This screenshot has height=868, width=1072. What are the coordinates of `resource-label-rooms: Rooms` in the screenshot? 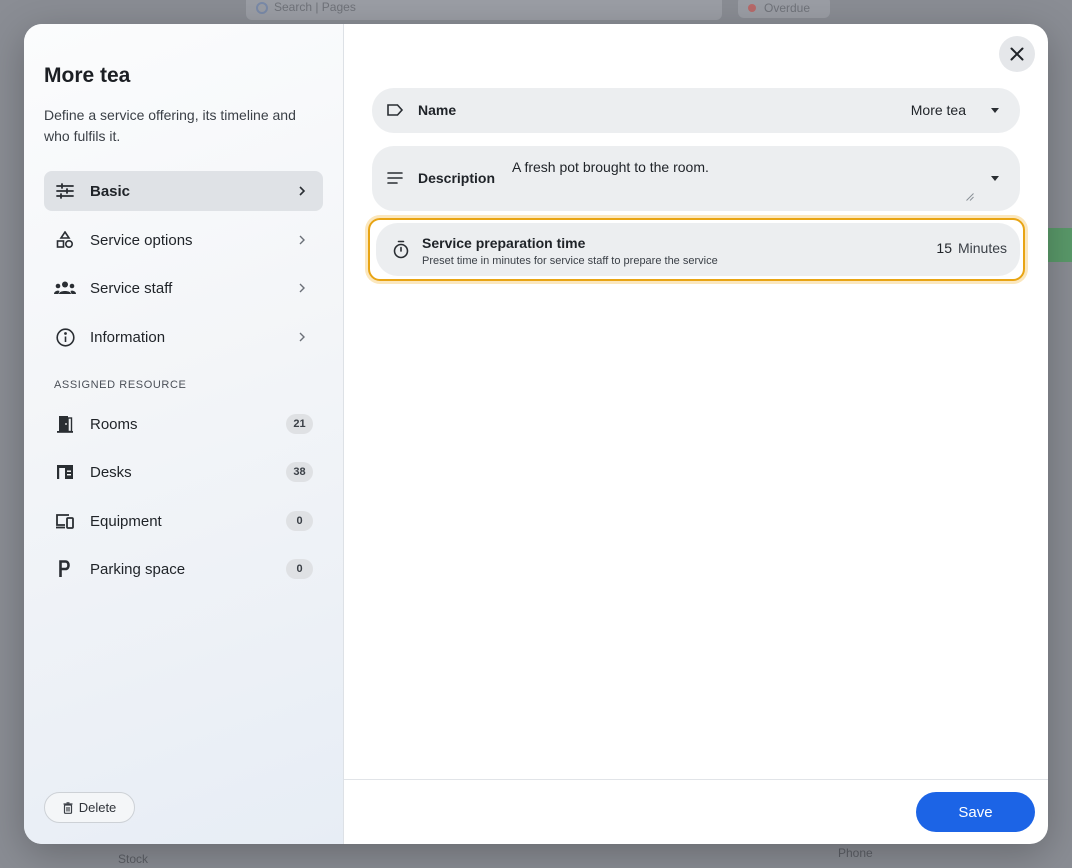 It's located at (114, 424).